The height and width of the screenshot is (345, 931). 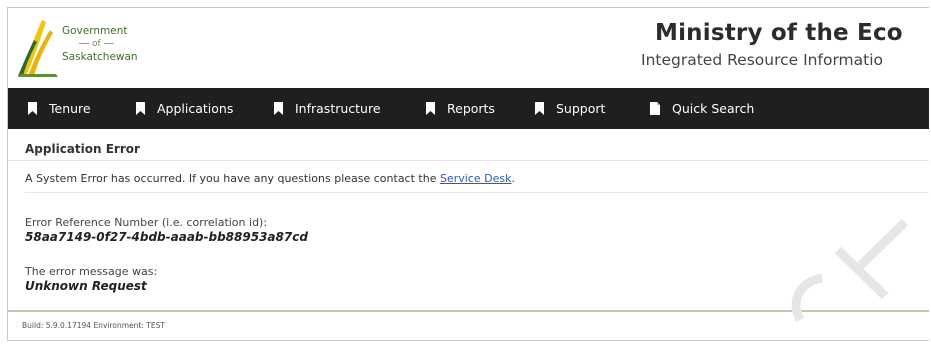 What do you see at coordinates (70, 108) in the screenshot?
I see `nav-label: Tenure` at bounding box center [70, 108].